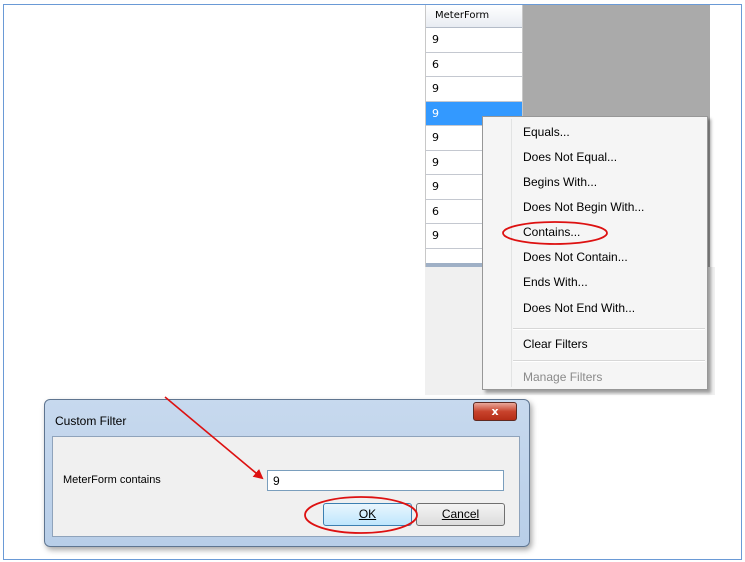 This screenshot has width=745, height=562. I want to click on menu-item-clear-filters: Clear Filters, so click(555, 344).